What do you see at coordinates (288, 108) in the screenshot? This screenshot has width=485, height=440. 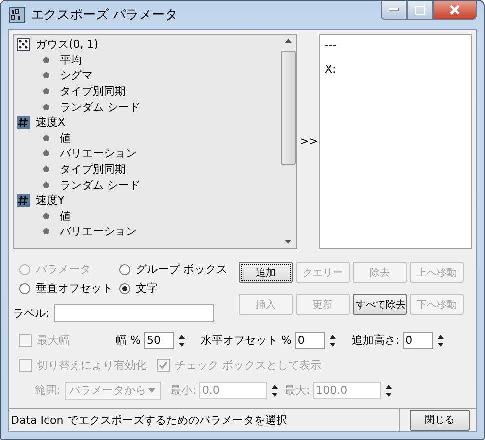 I see `scroll-thumb` at bounding box center [288, 108].